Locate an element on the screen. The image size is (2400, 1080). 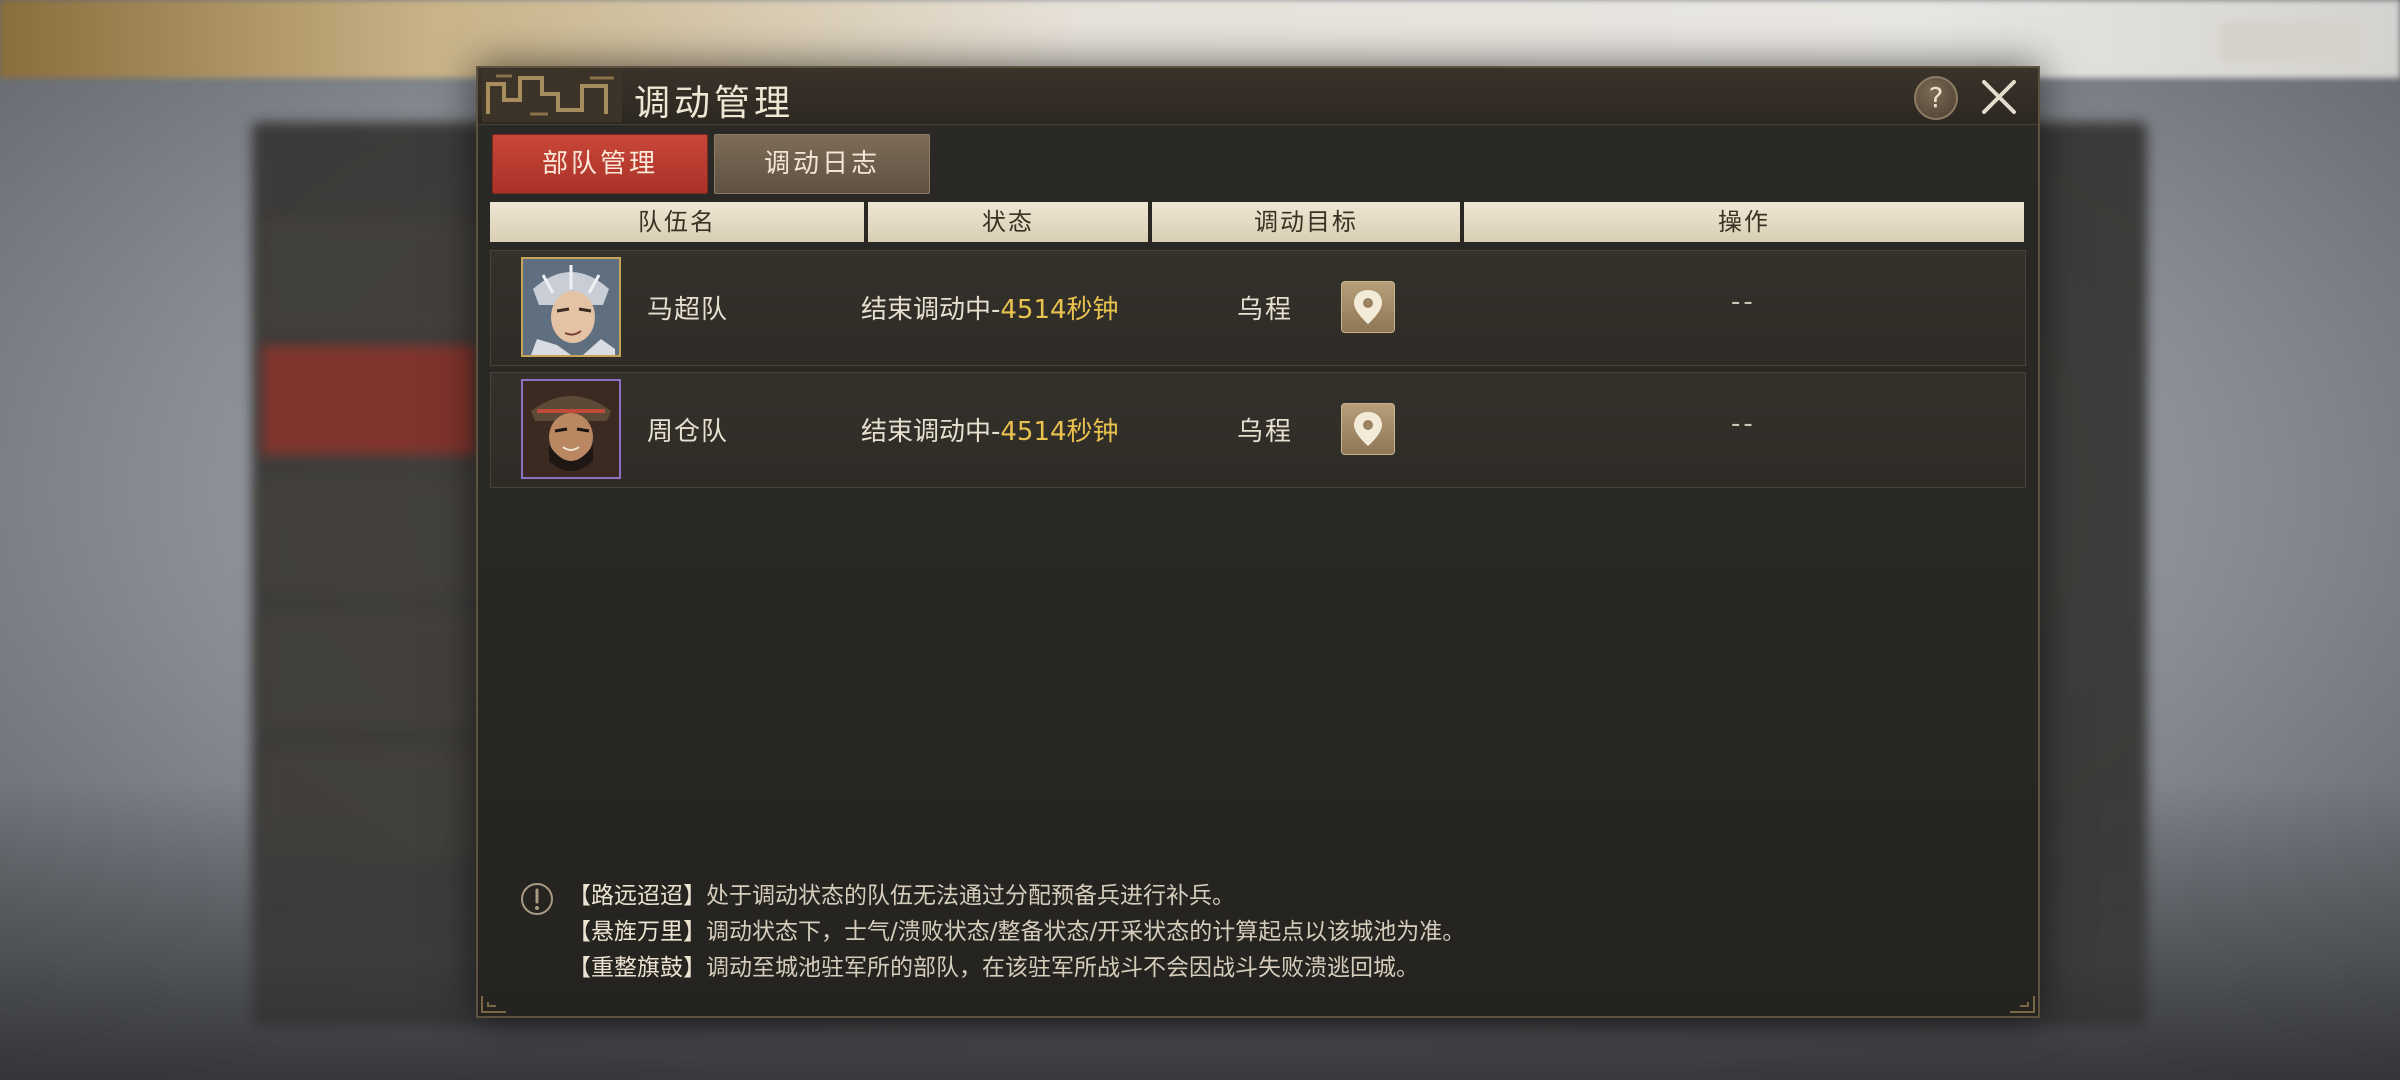
hero-portrait-zhoucang is located at coordinates (571, 429).